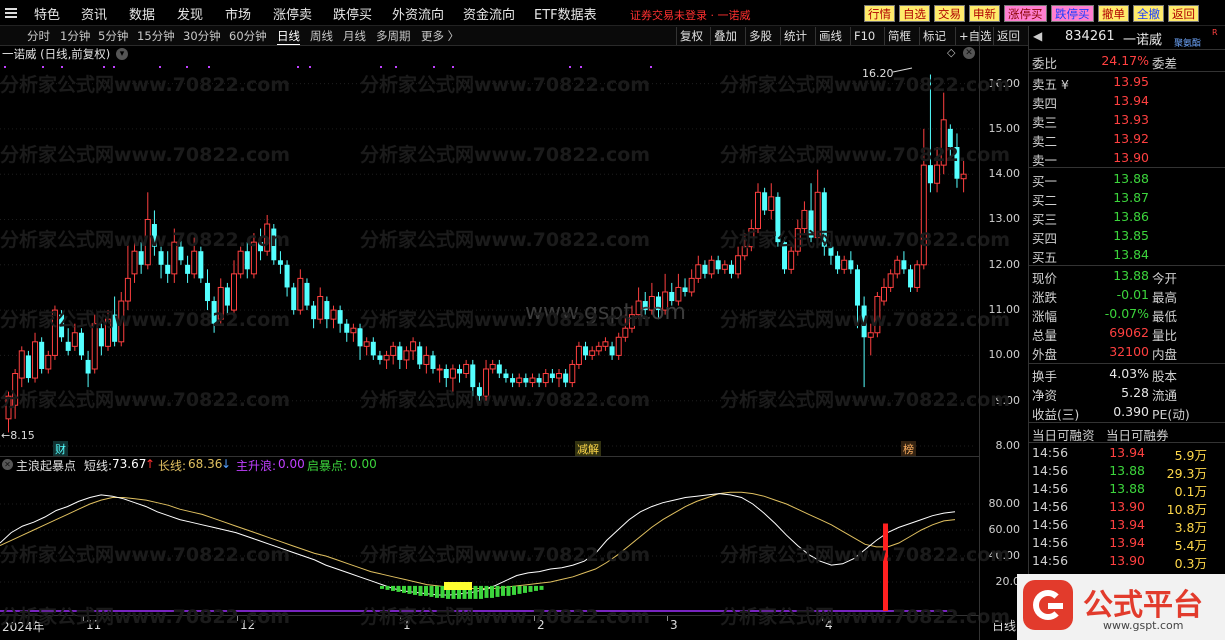  What do you see at coordinates (440, 36) in the screenshot?
I see `period-tab-10: 更多 〉` at bounding box center [440, 36].